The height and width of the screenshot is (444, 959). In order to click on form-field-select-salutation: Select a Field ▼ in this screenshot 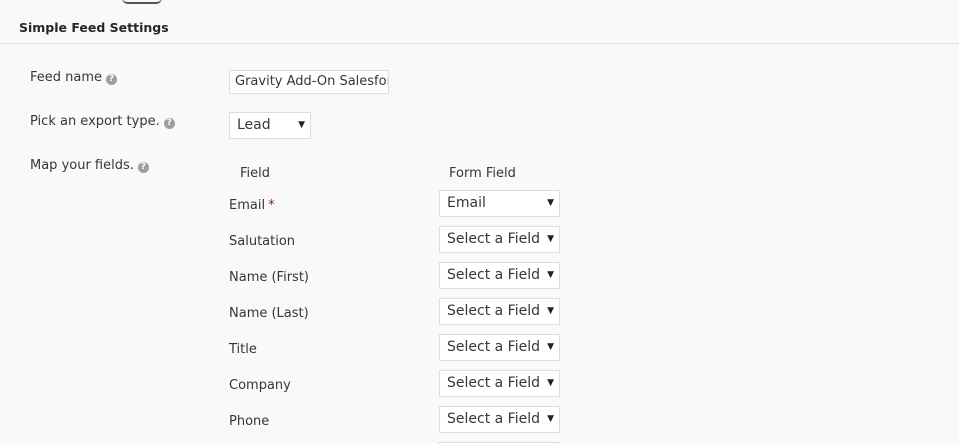, I will do `click(499, 239)`.